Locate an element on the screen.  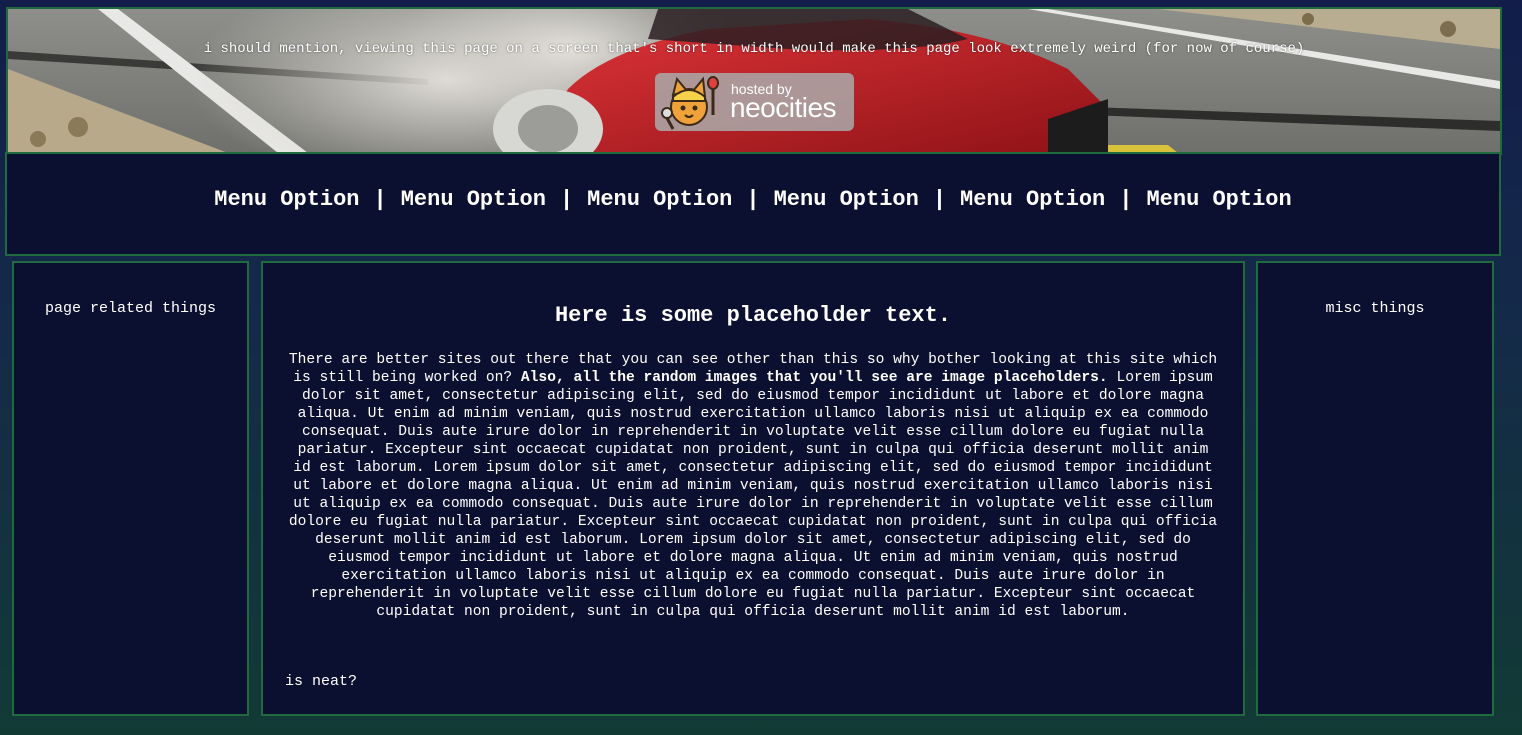
left-sidebar: page related things is located at coordinates (130, 488).